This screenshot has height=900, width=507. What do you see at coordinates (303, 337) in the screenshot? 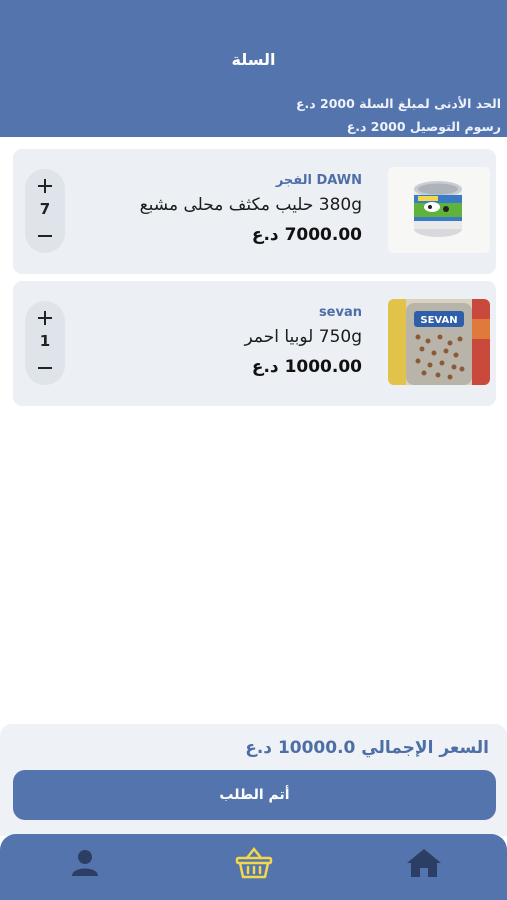
I see `product-name: 750g لوبيا احمر` at bounding box center [303, 337].